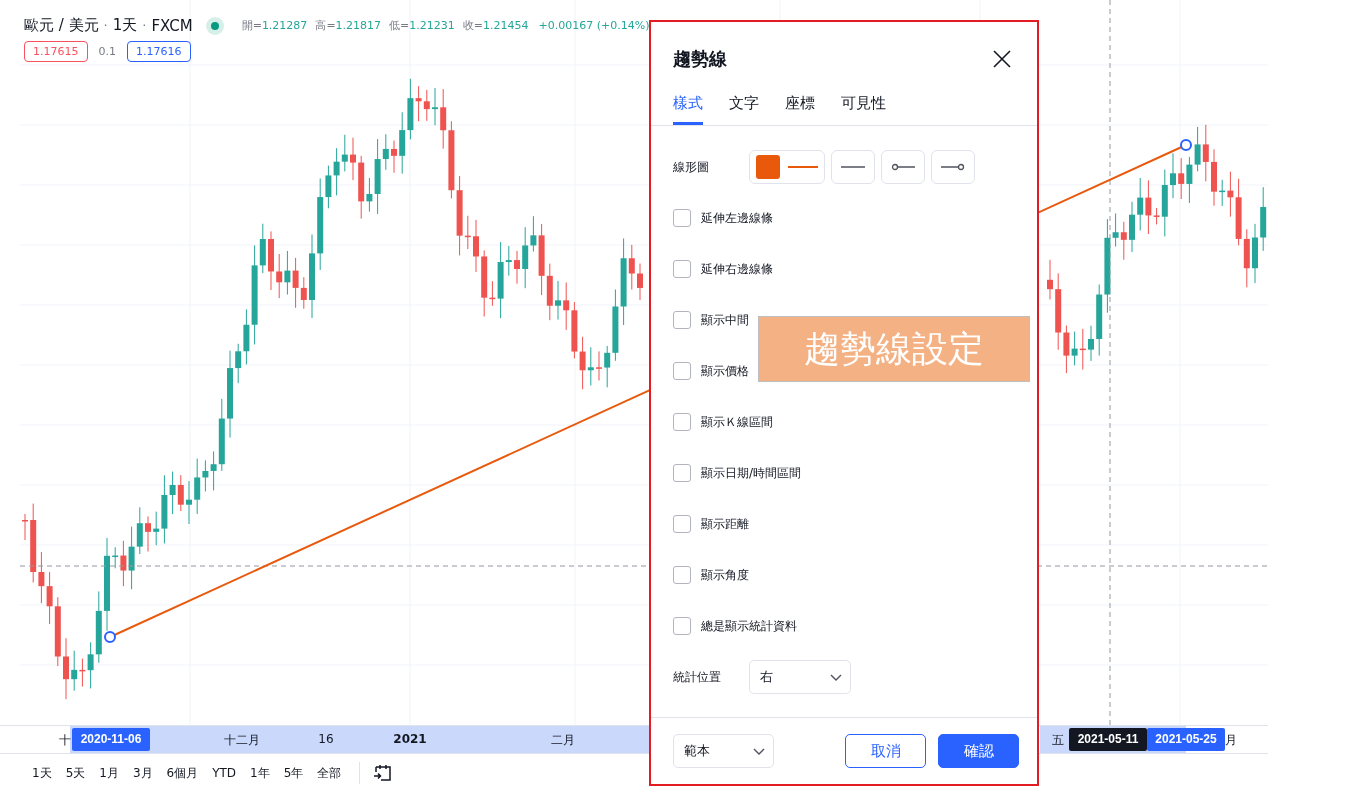 The height and width of the screenshot is (789, 1360). Describe the element at coordinates (594, 25) in the screenshot. I see `change-value: +0.00167 (+0.14%)` at that location.